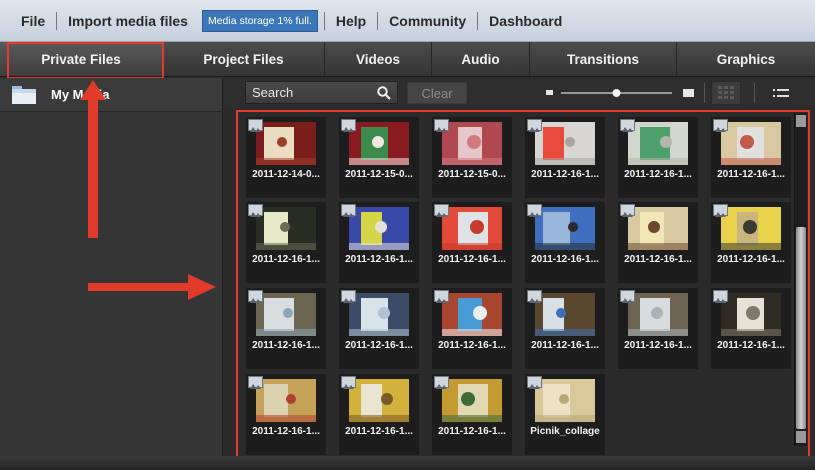 This screenshot has width=815, height=470. I want to click on grid-view-icon, so click(726, 92).